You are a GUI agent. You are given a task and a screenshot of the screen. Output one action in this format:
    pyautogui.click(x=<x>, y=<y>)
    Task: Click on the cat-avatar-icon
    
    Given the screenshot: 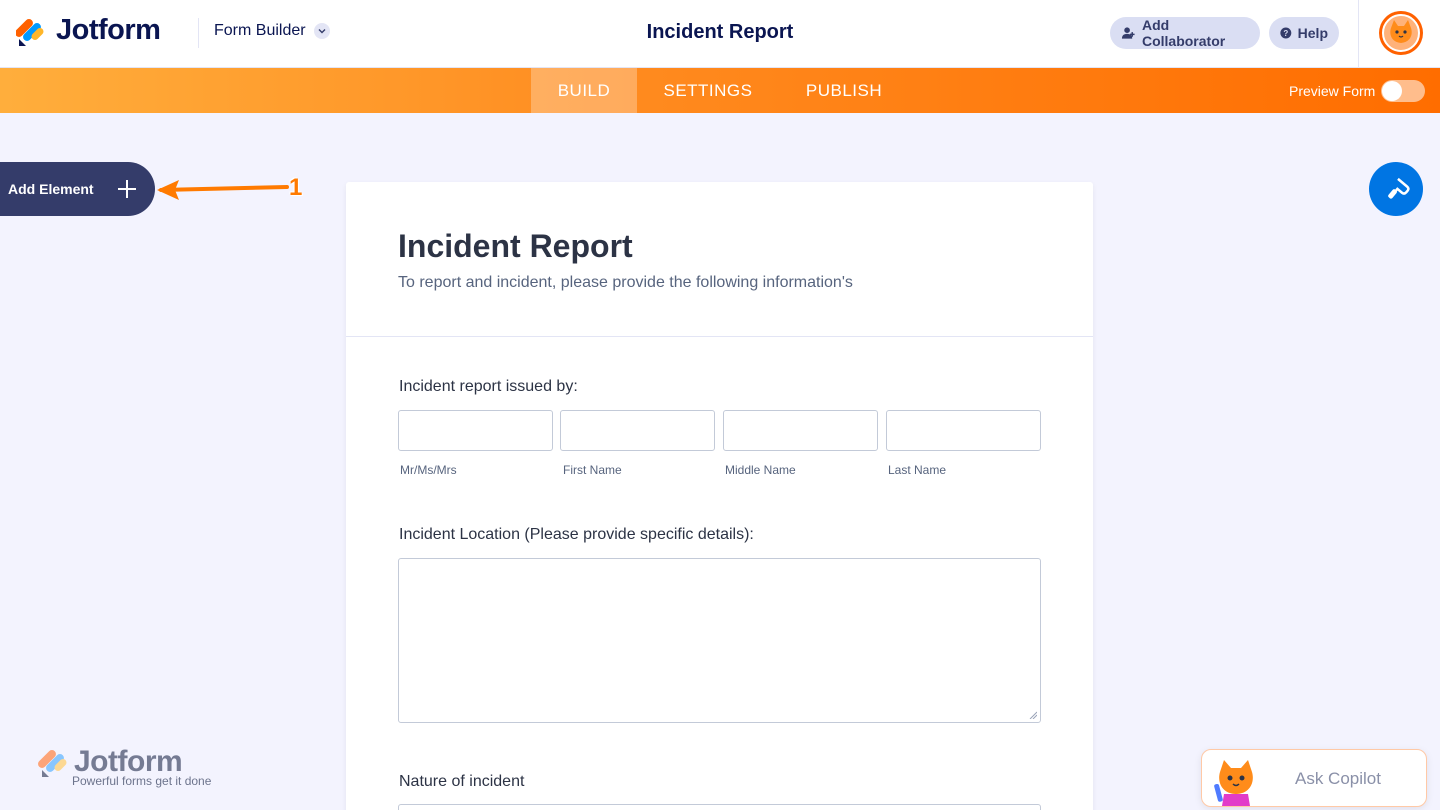 What is the action you would take?
    pyautogui.click(x=1401, y=33)
    